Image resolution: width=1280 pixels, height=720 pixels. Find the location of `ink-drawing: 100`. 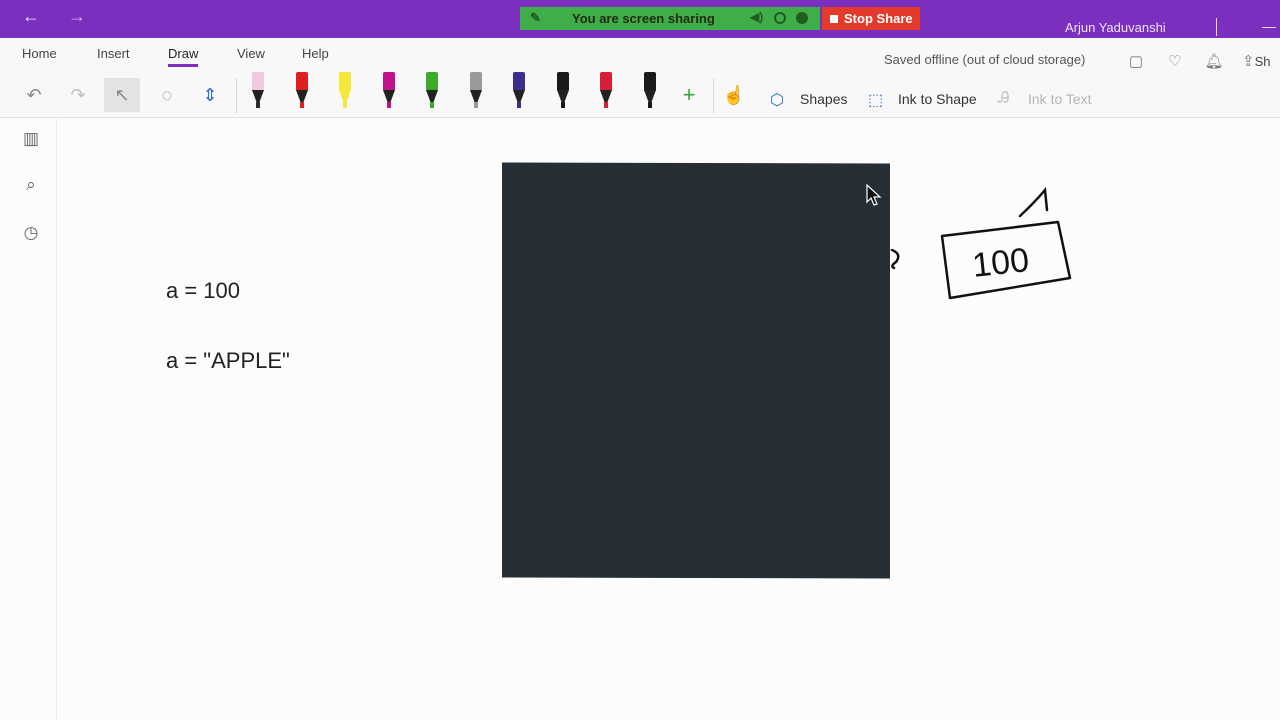

ink-drawing: 100 is located at coordinates (981, 243).